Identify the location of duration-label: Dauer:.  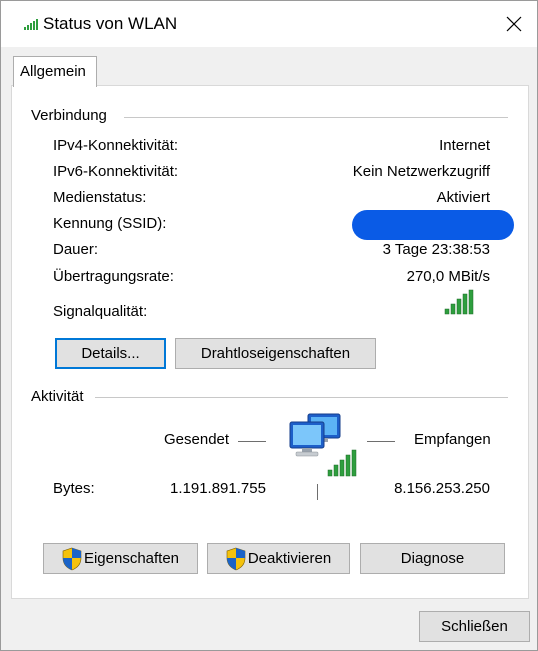
(76, 249).